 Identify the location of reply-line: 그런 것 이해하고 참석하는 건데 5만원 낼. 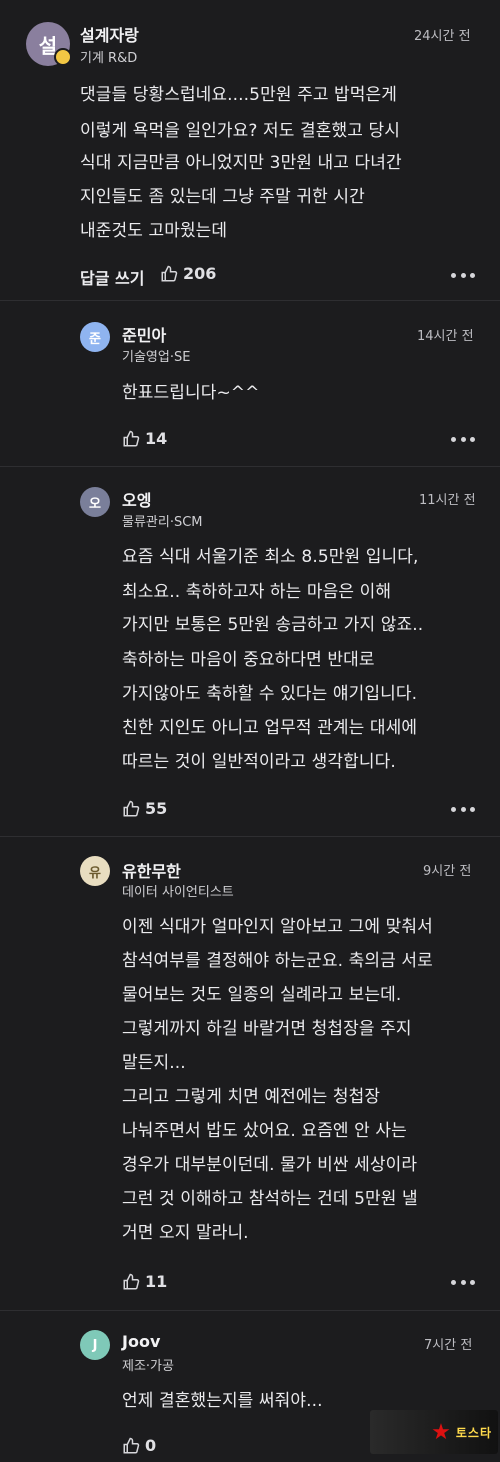
(270, 1199).